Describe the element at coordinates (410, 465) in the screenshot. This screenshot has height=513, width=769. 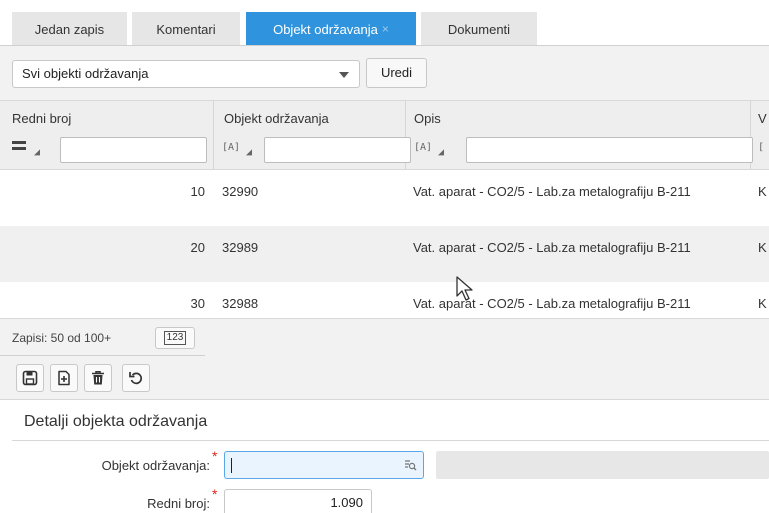
I see `lookup-icon` at that location.